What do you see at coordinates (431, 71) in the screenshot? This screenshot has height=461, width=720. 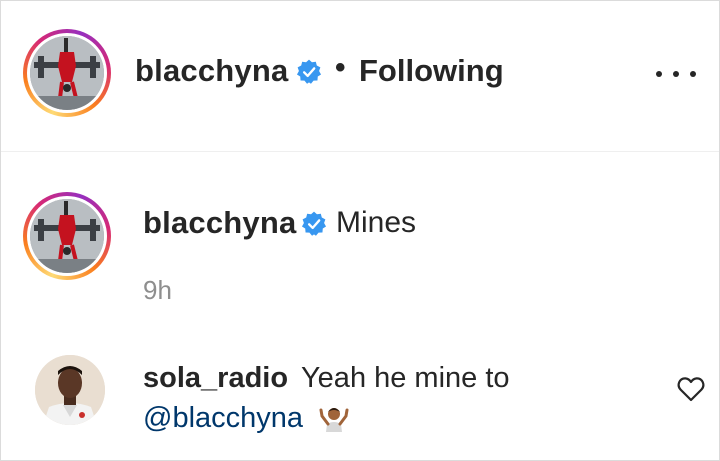 I see `following-button: Following` at bounding box center [431, 71].